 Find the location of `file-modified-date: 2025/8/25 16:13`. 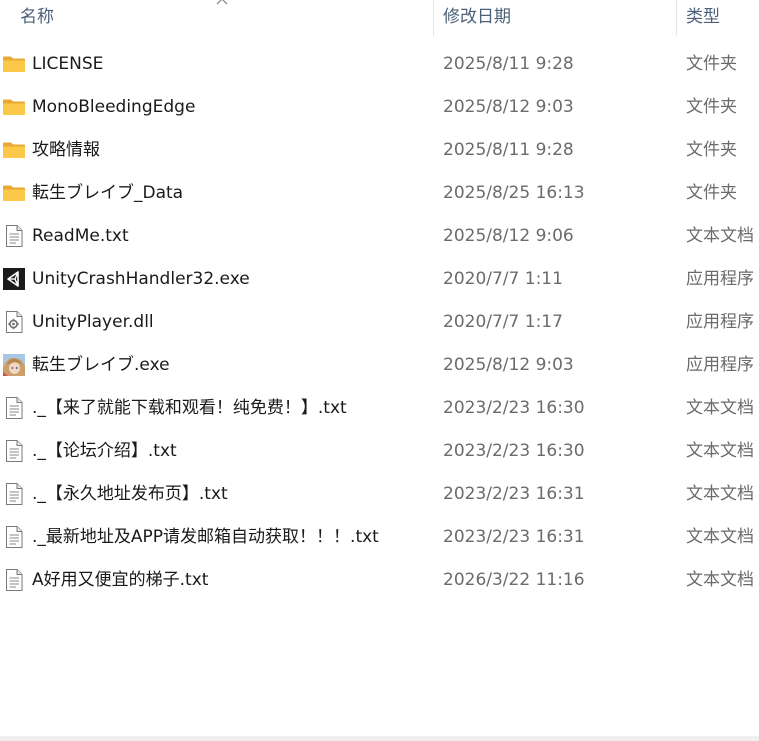

file-modified-date: 2025/8/25 16:13 is located at coordinates (514, 193).